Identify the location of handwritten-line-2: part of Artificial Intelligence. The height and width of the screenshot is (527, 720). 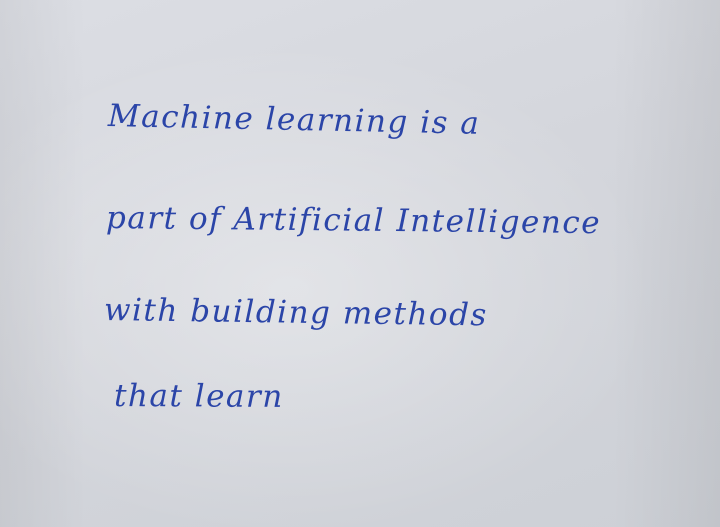
(353, 221).